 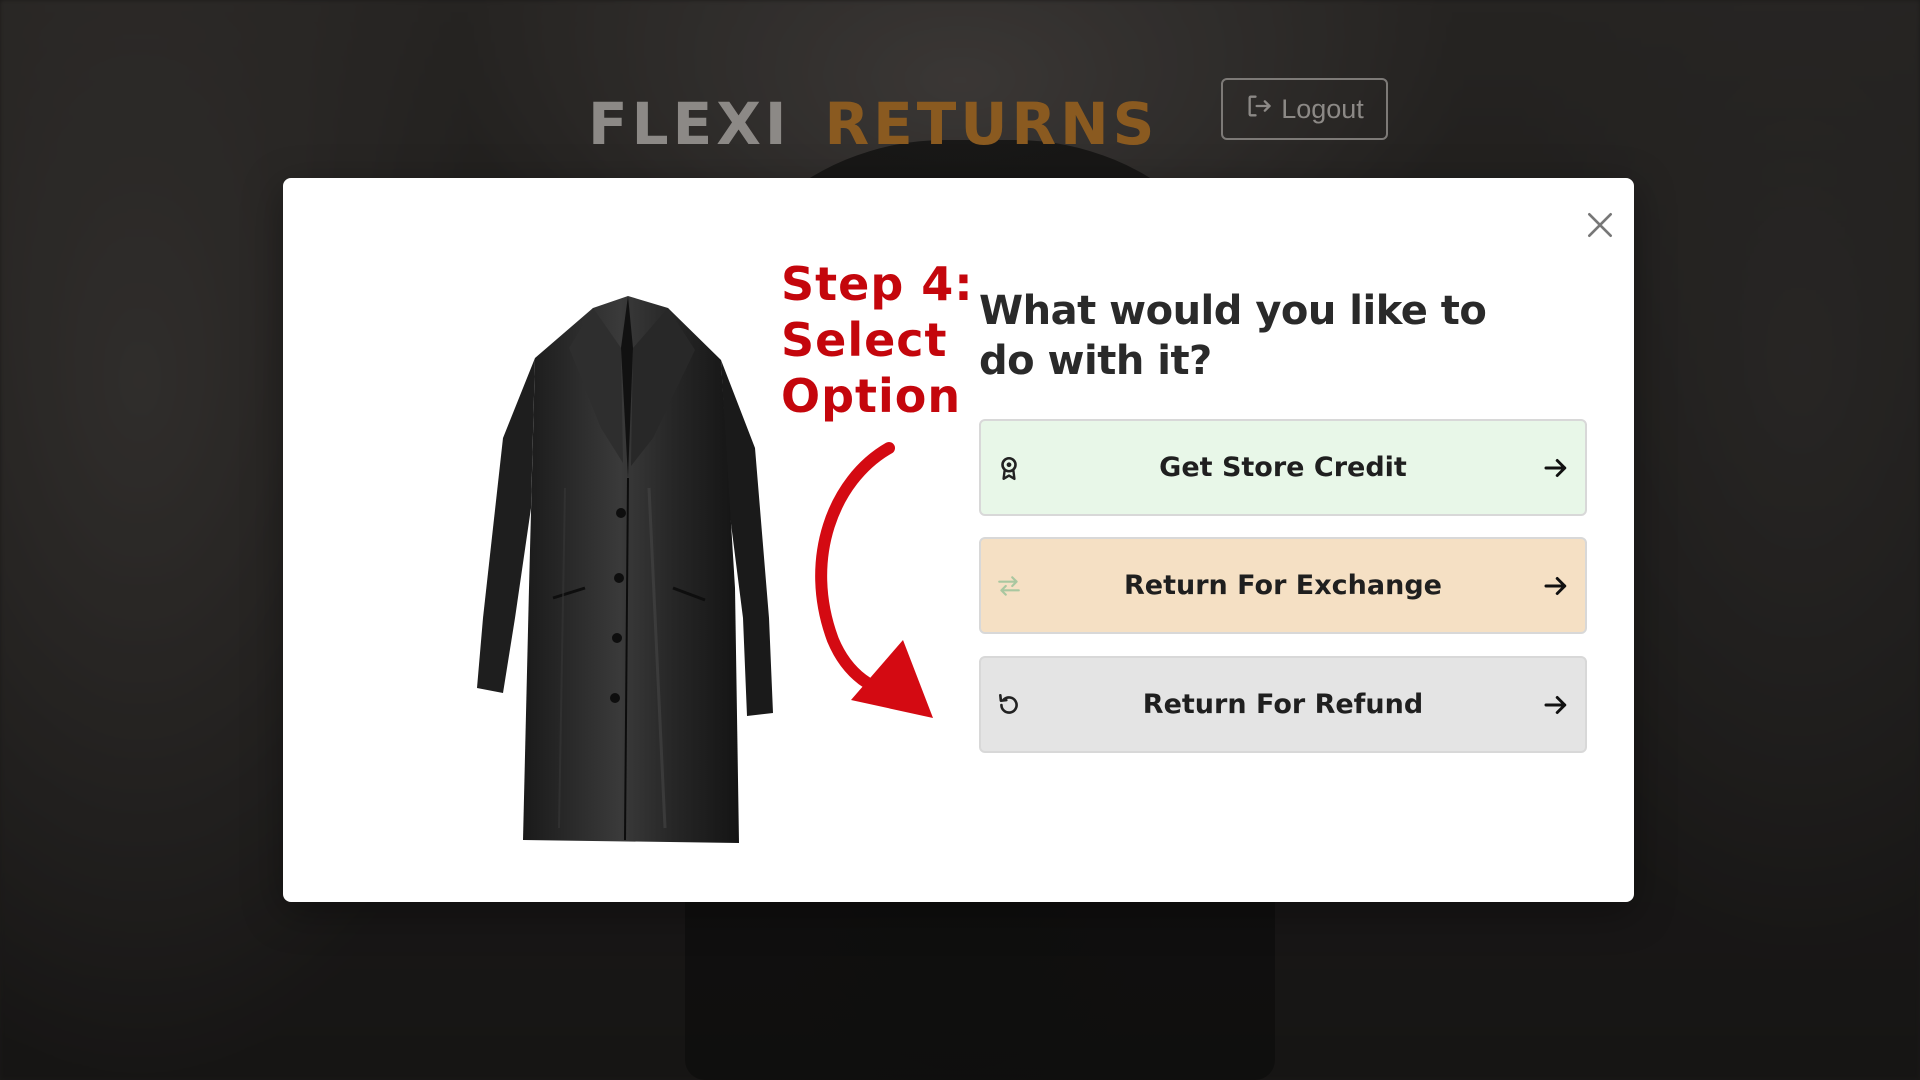 I want to click on exchange-label: Return For Exchange, so click(x=1283, y=585).